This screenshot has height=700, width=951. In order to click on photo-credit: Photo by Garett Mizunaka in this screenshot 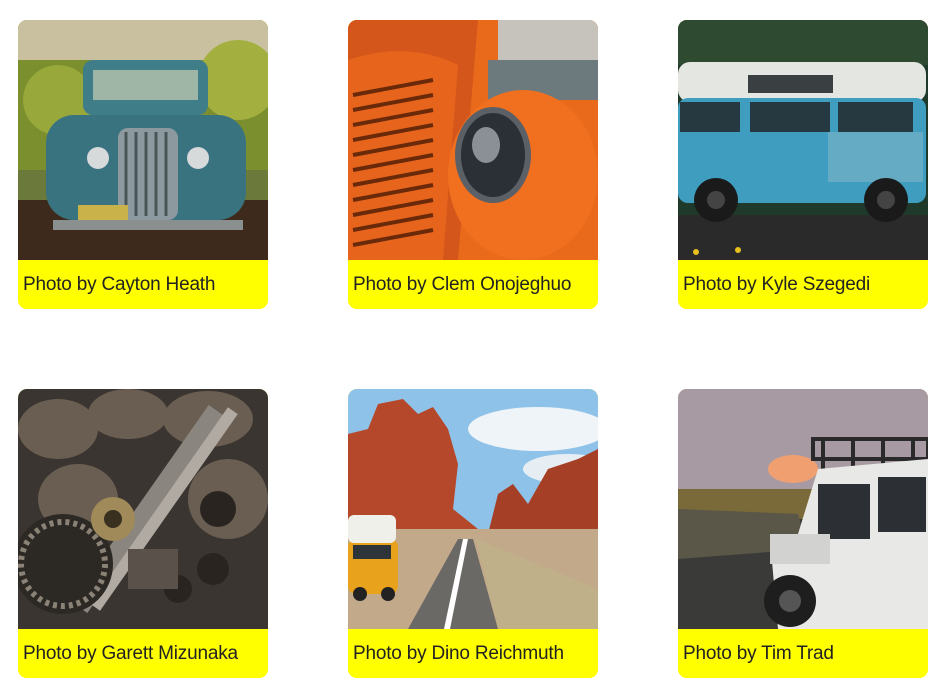, I will do `click(143, 653)`.